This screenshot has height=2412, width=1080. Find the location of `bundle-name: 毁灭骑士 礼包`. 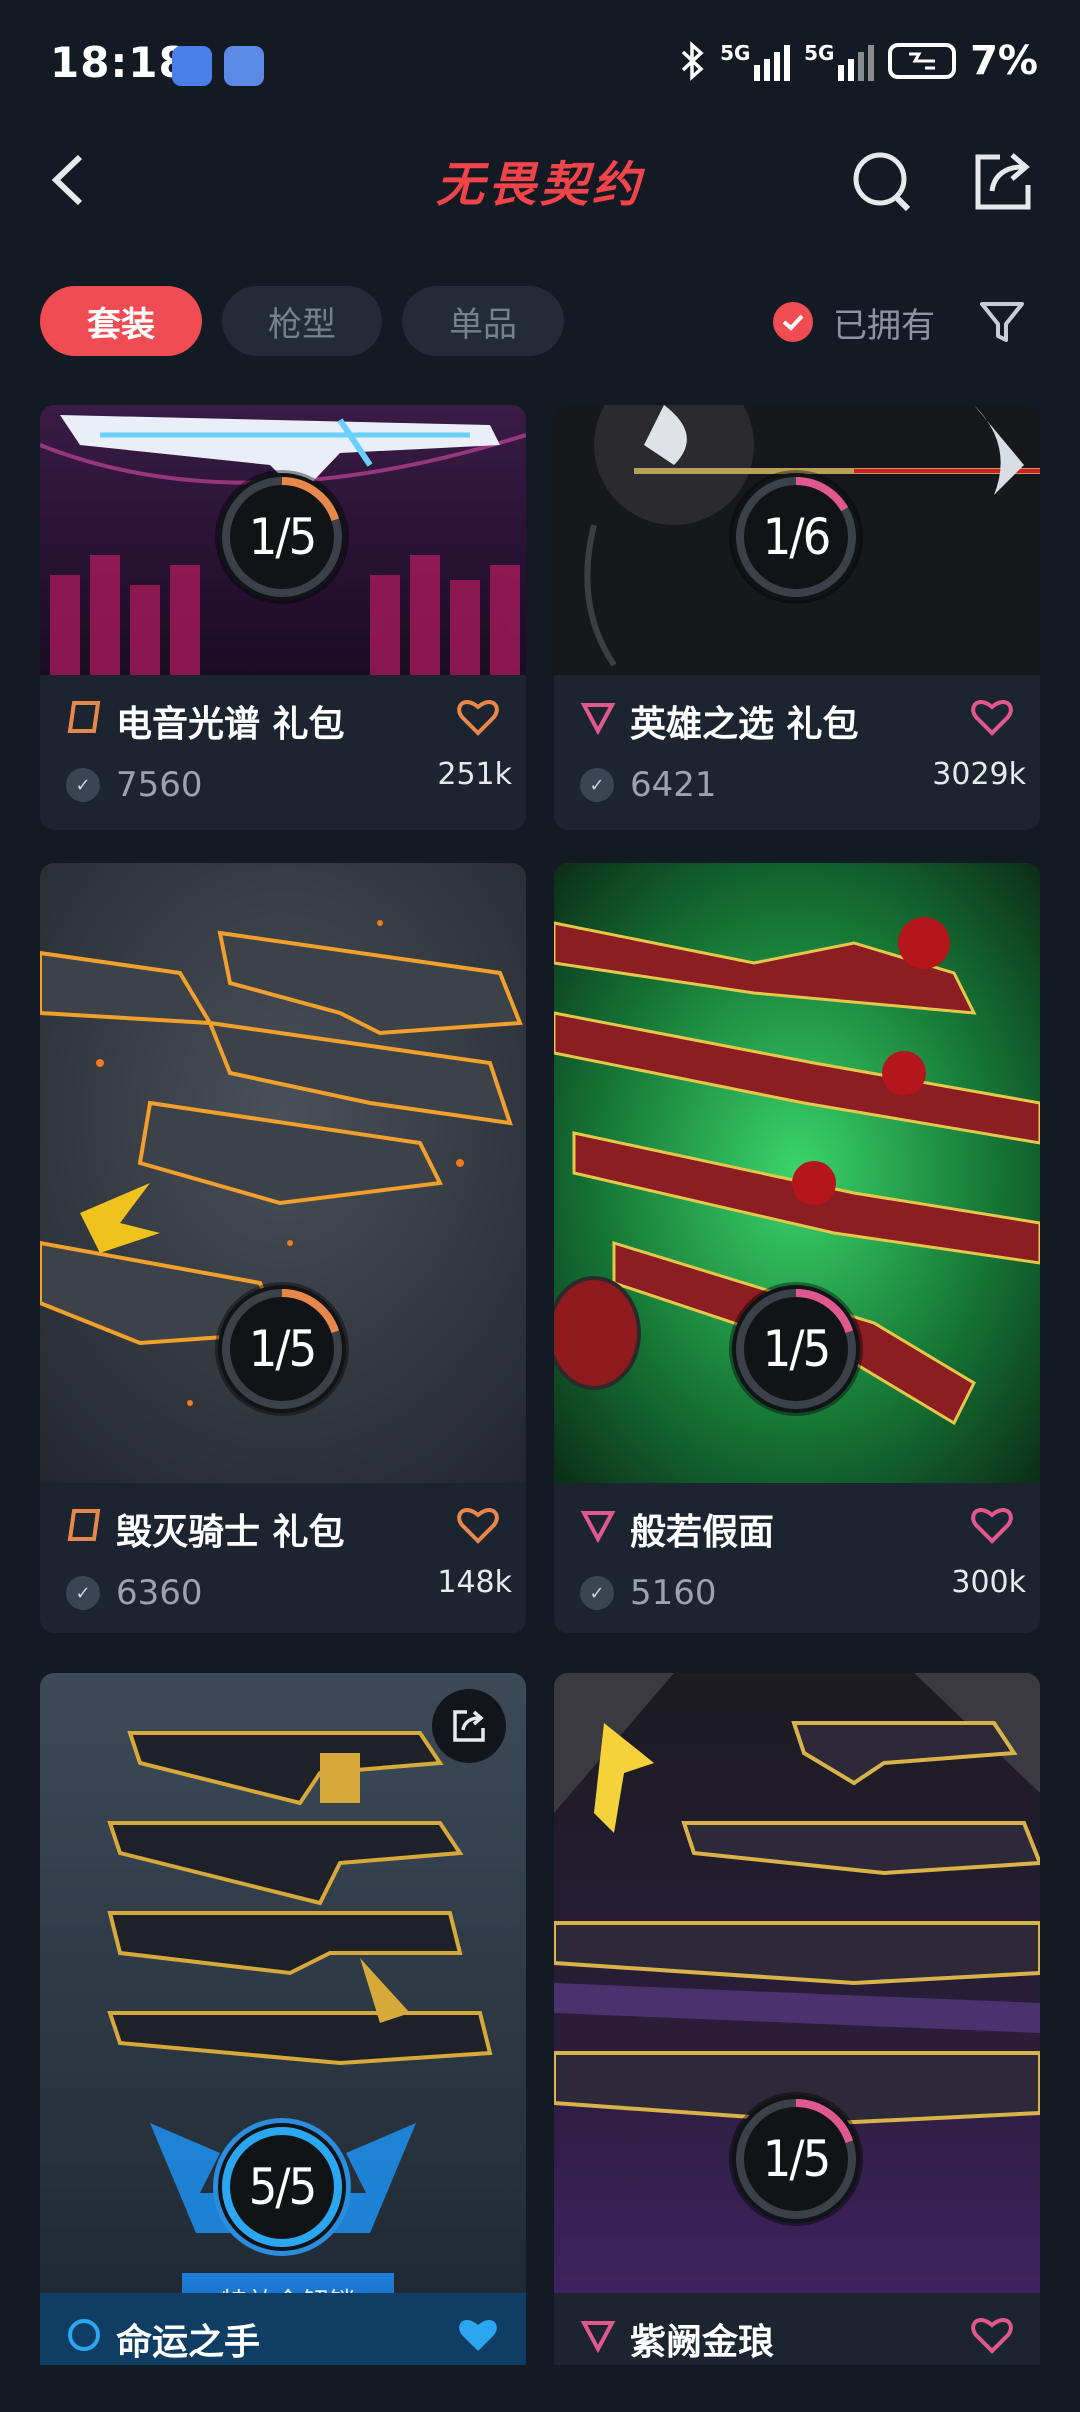

bundle-name: 毁灭骑士 礼包 is located at coordinates (230, 1532).